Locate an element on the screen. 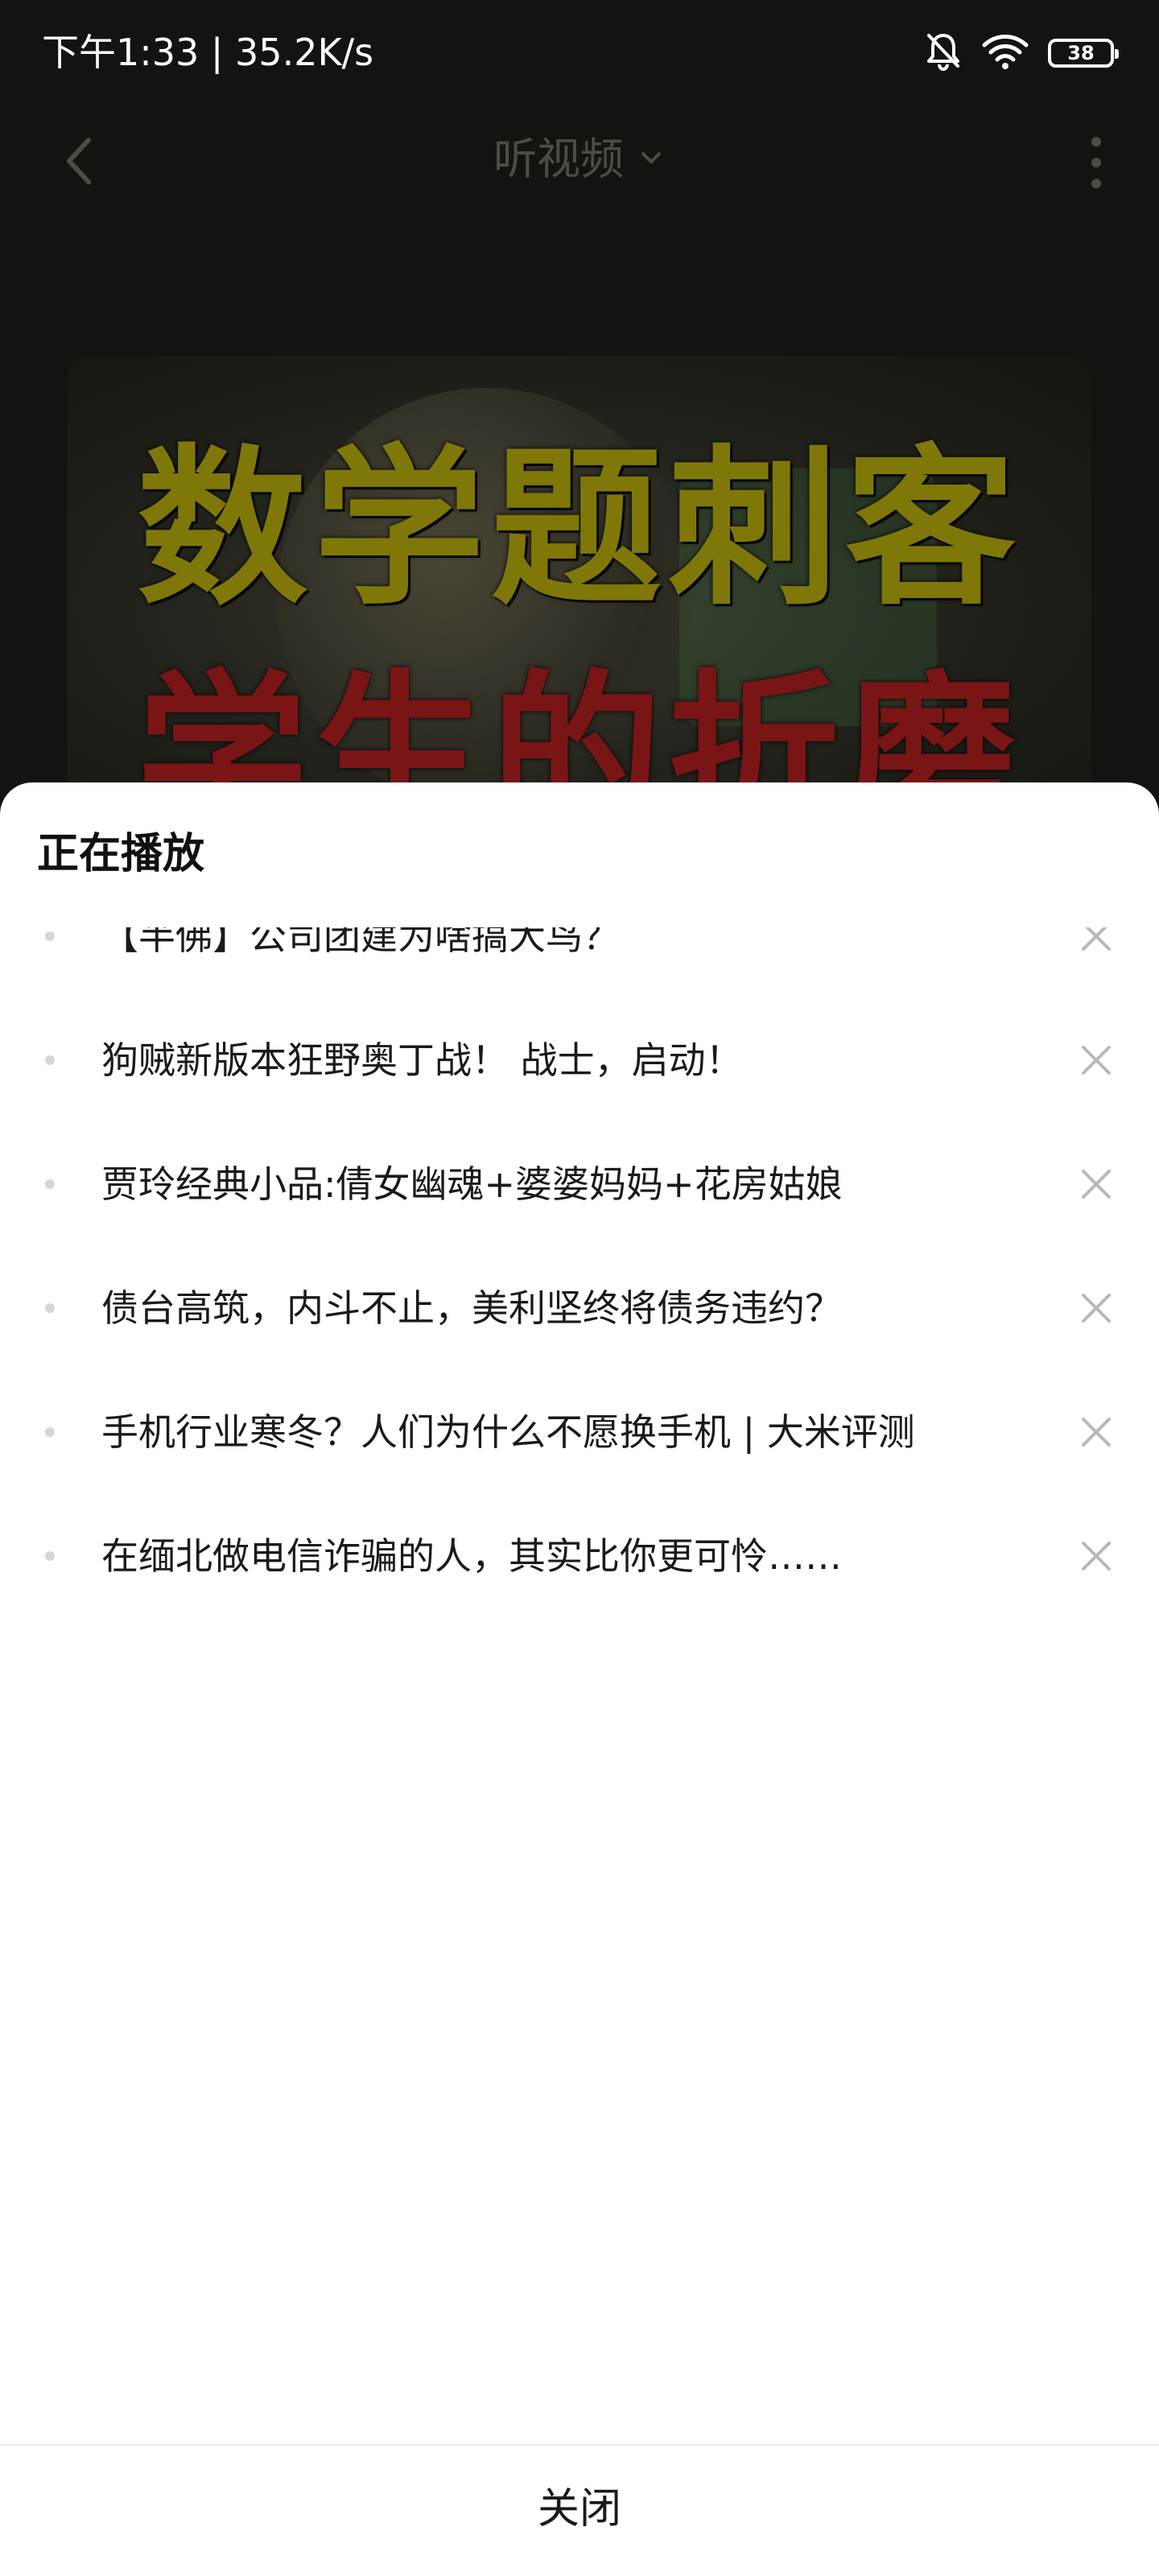 The height and width of the screenshot is (2576, 1159). playlist-item: 【半佛】公司团建为啥搞大鸟？ is located at coordinates (579, 962).